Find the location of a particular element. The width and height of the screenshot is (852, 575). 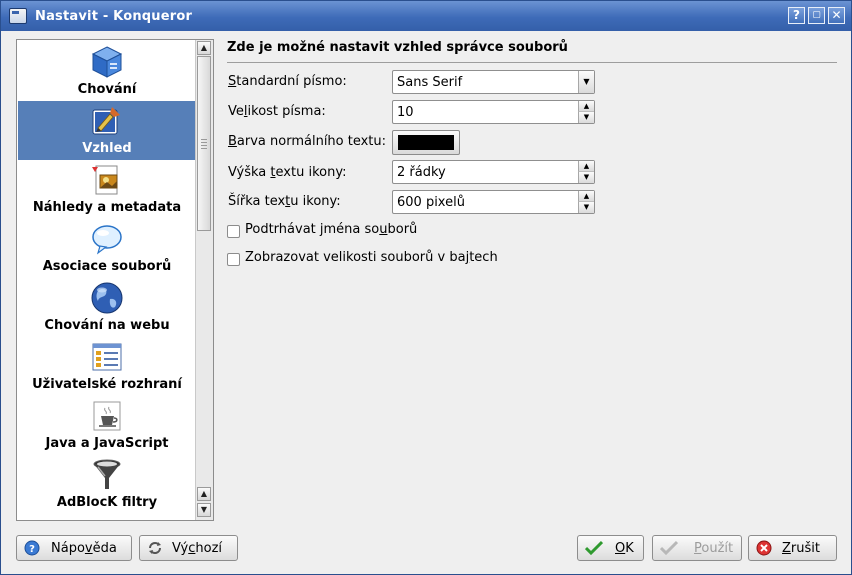

defaults-button-label: Výchozí is located at coordinates (197, 548).